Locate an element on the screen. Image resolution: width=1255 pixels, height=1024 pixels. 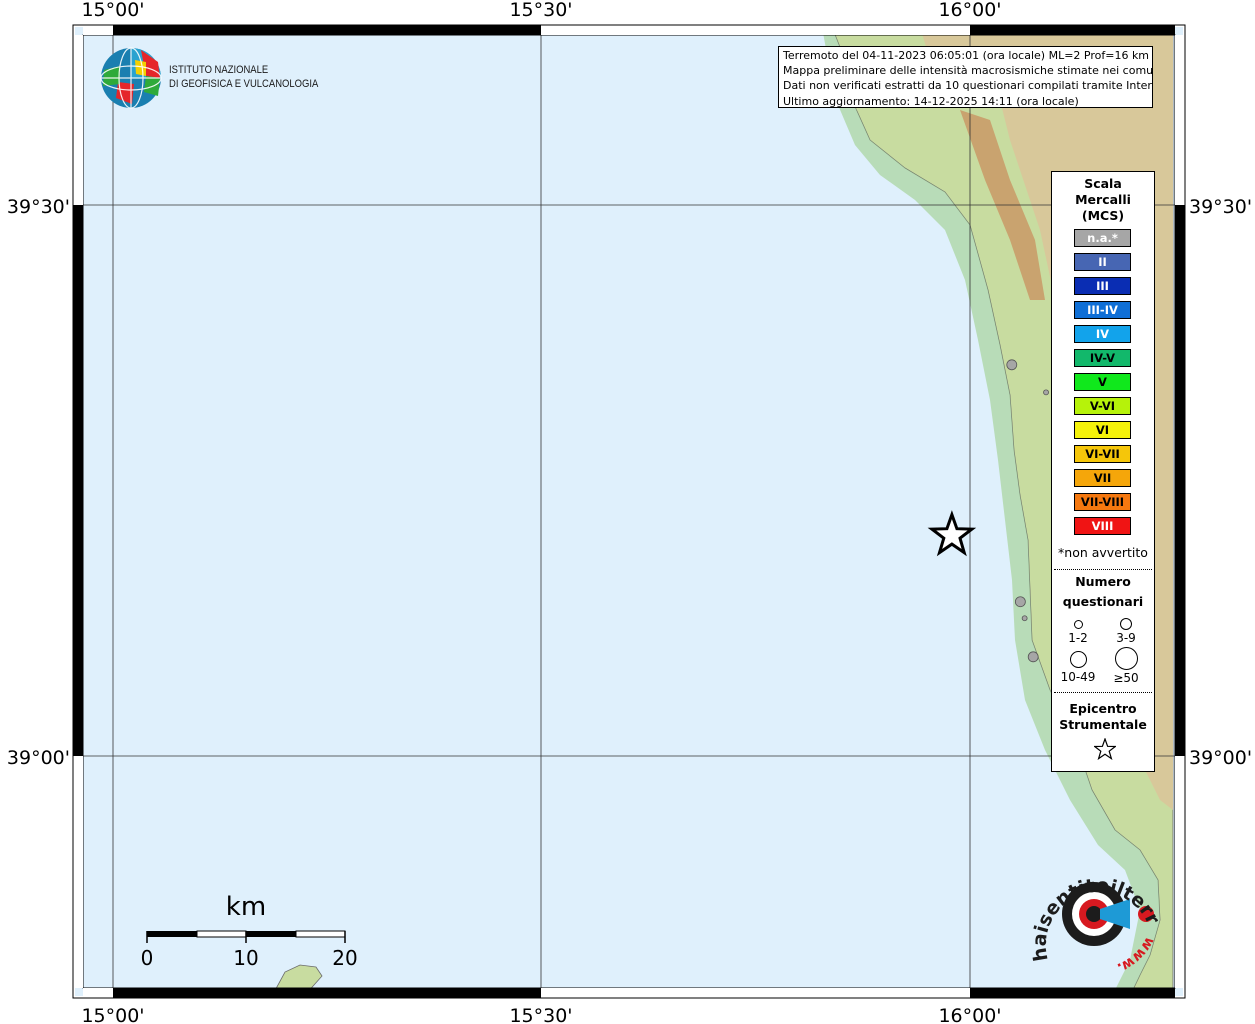
scale-label-20: 20 is located at coordinates (344, 958).